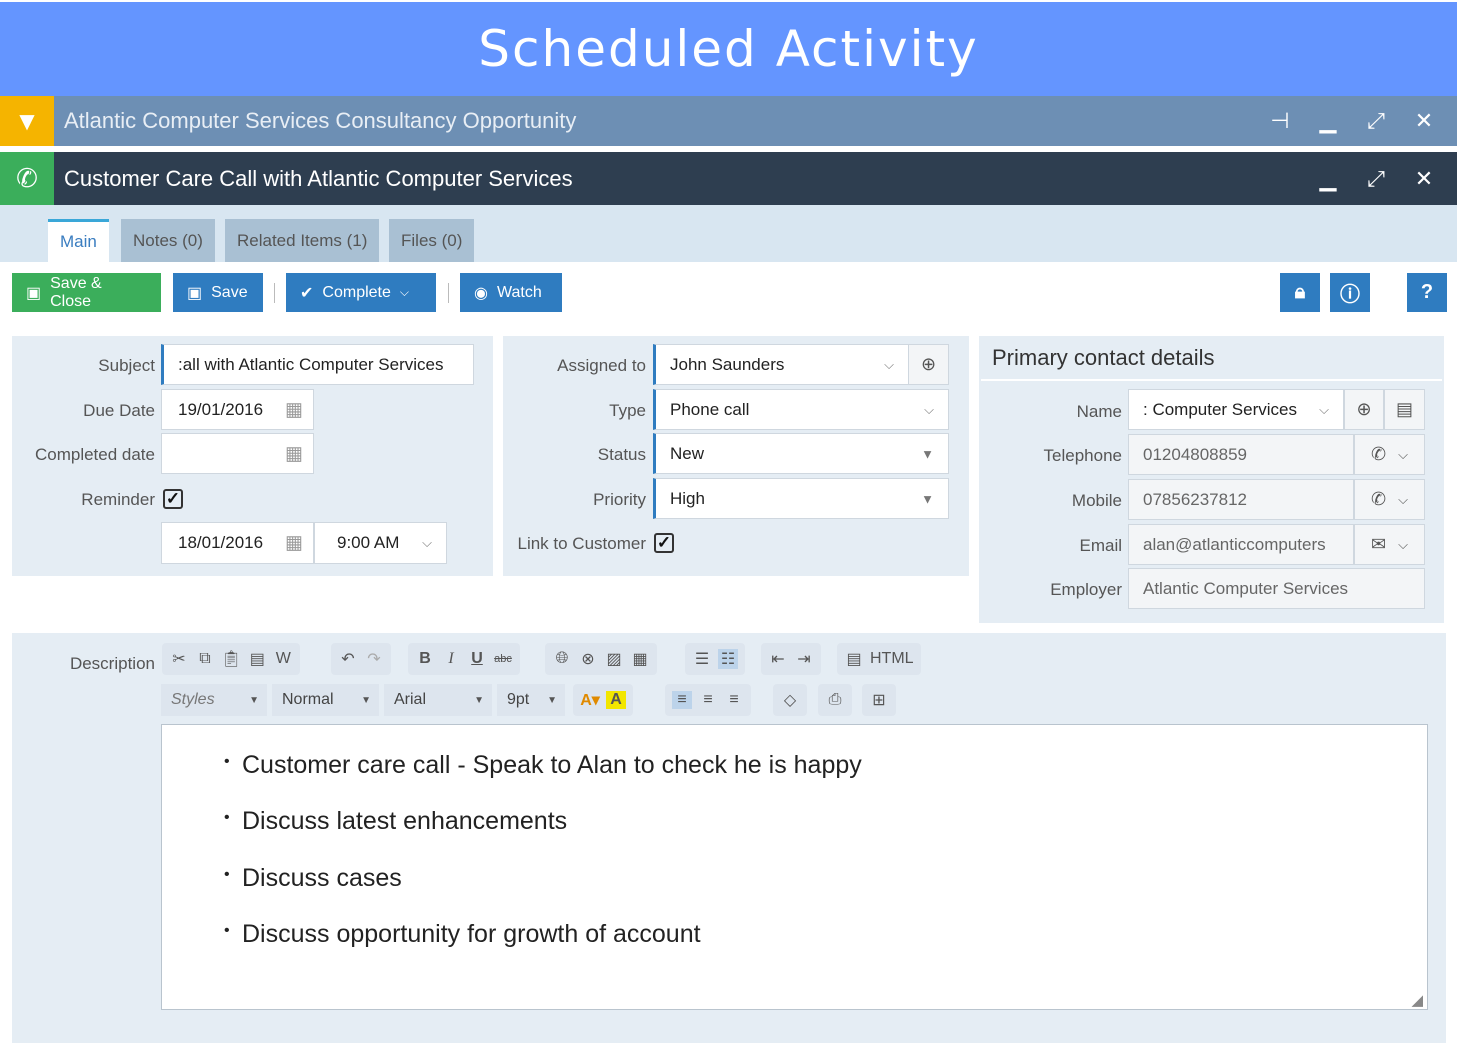 This screenshot has width=1457, height=1047. Describe the element at coordinates (734, 700) in the screenshot. I see `align-right-icon: ≡` at that location.